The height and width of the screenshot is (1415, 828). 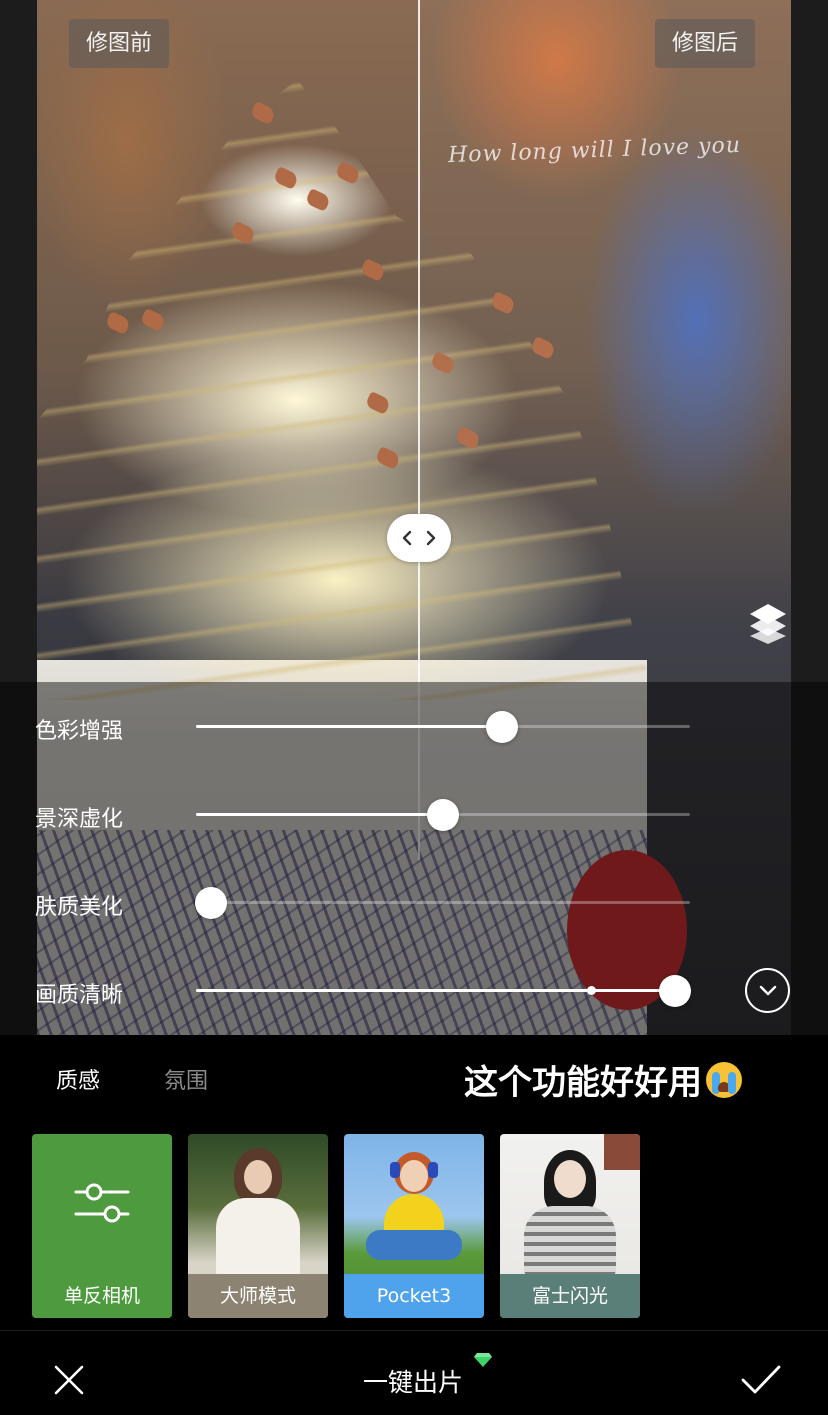 I want to click on preset-card-pocket3: Pocket3, so click(x=414, y=1226).